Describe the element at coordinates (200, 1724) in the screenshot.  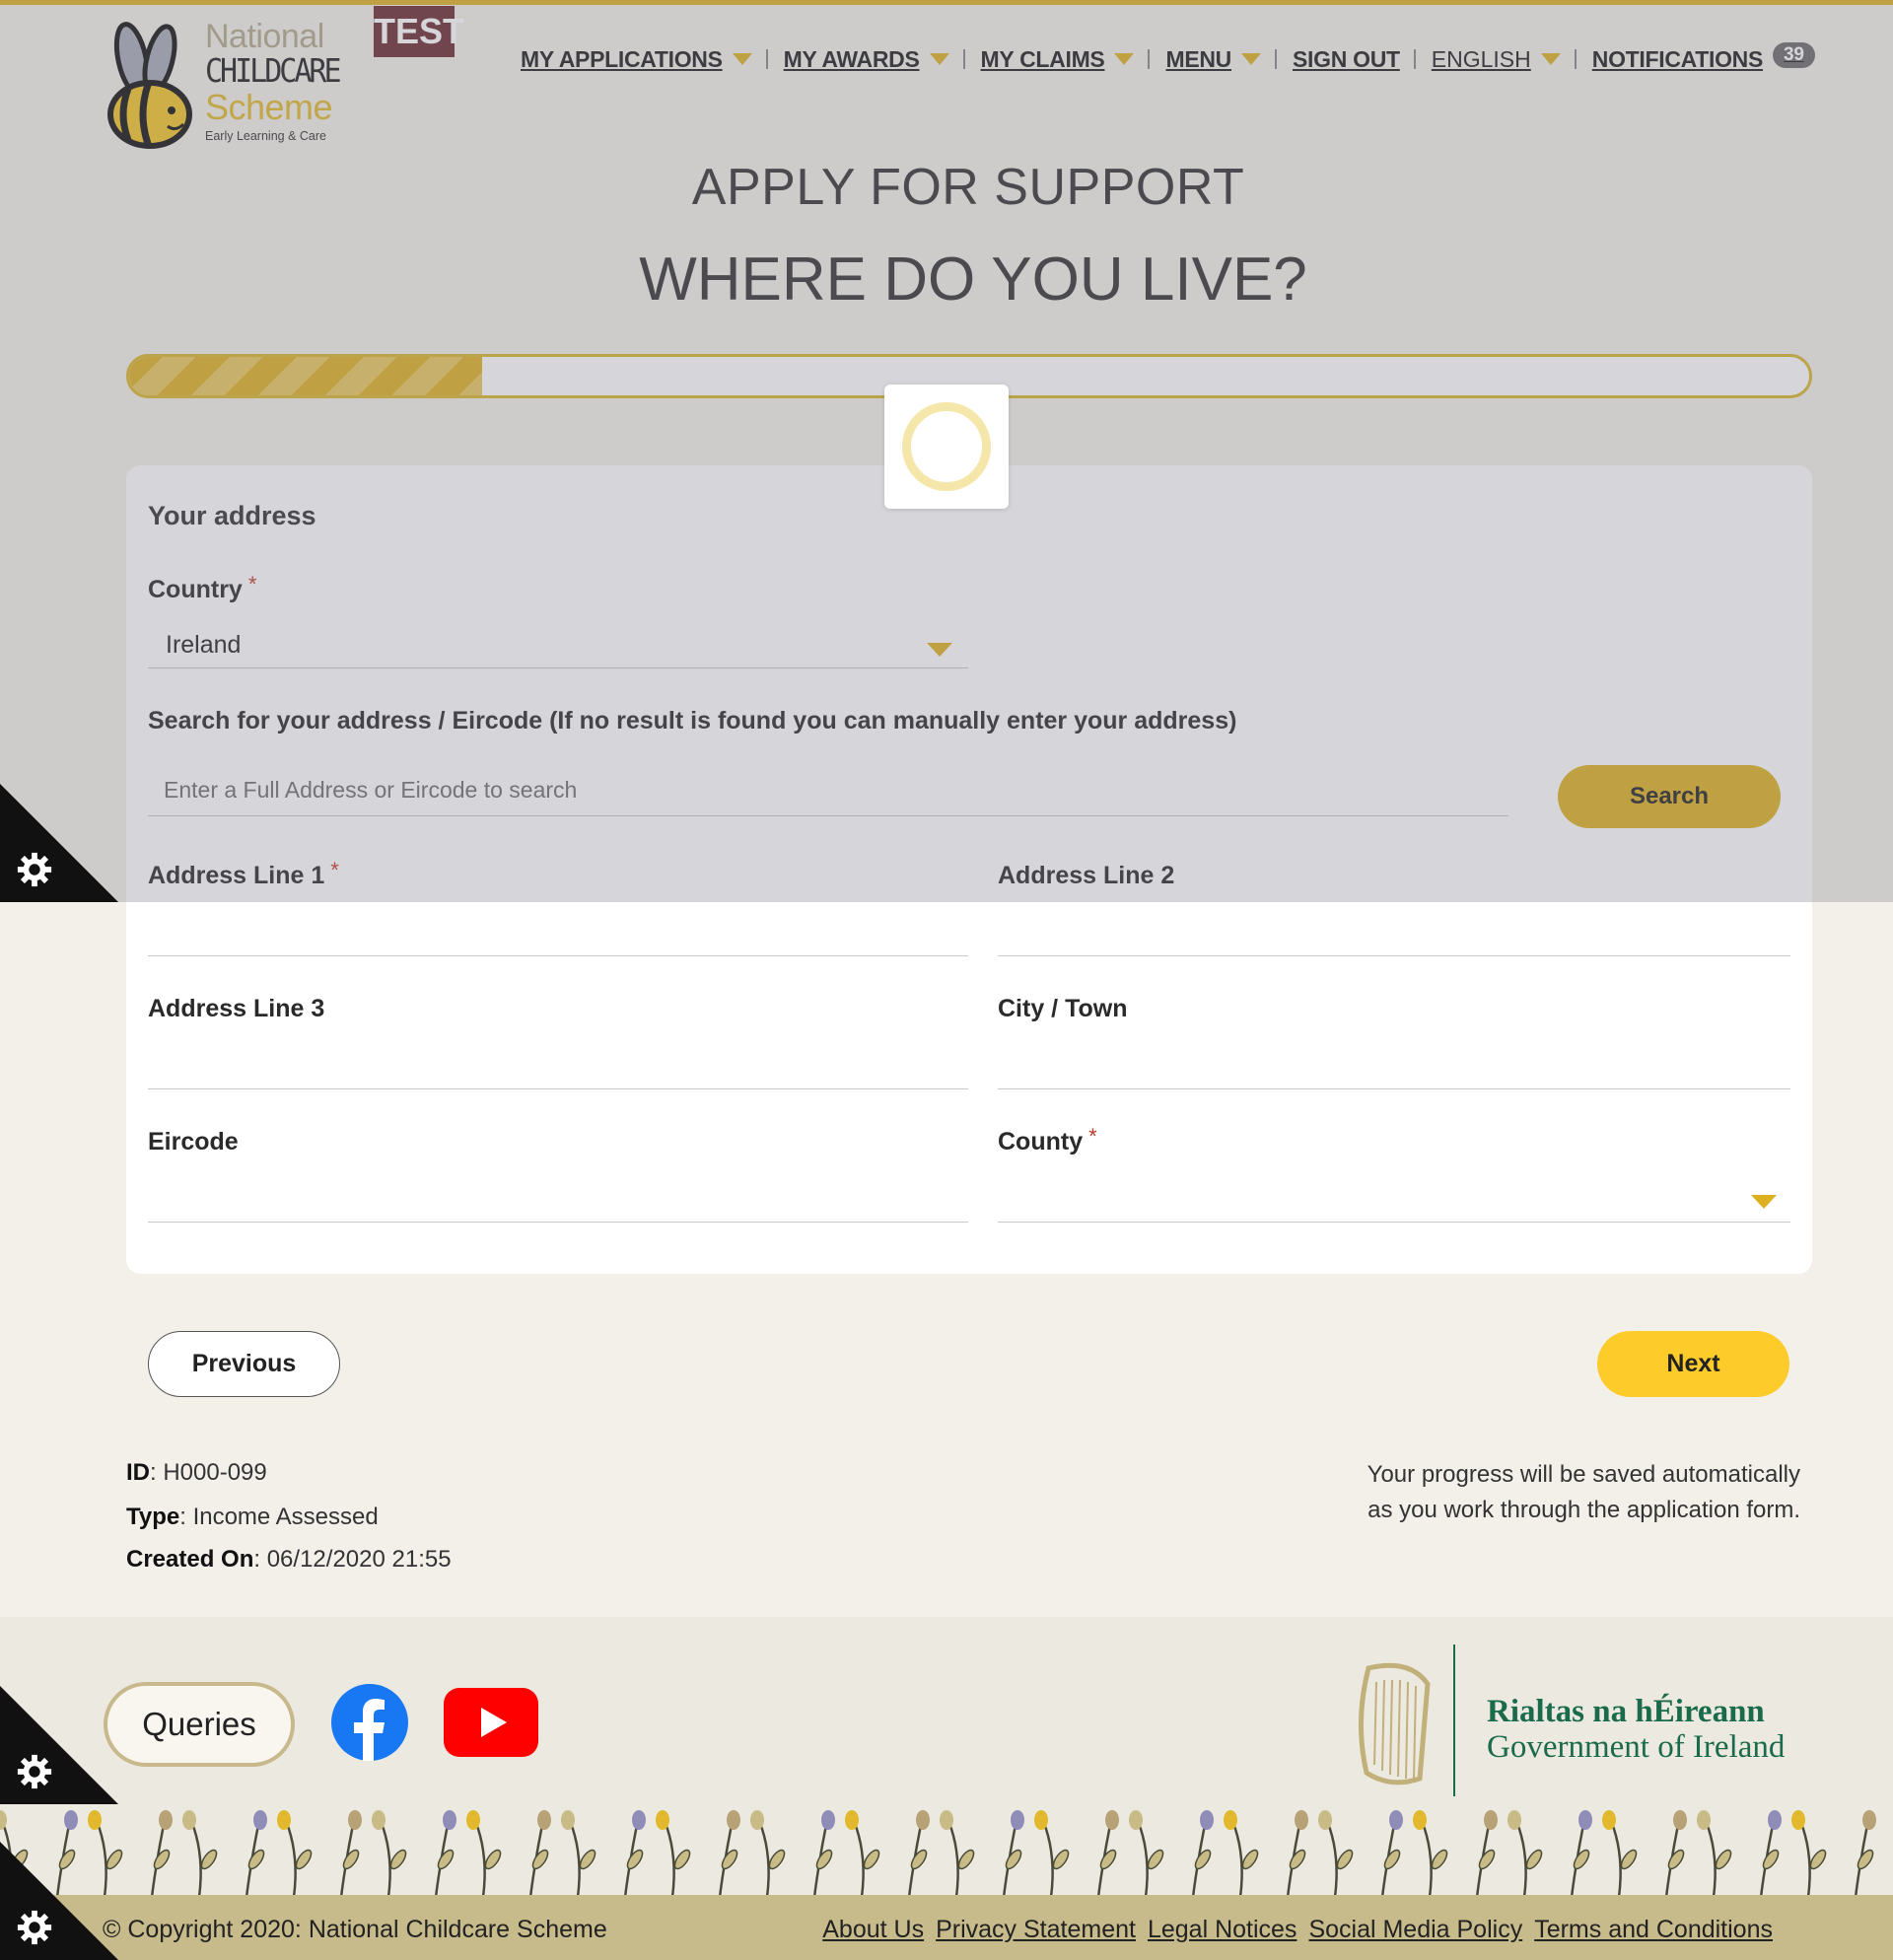
I see `queries-button: Queries` at that location.